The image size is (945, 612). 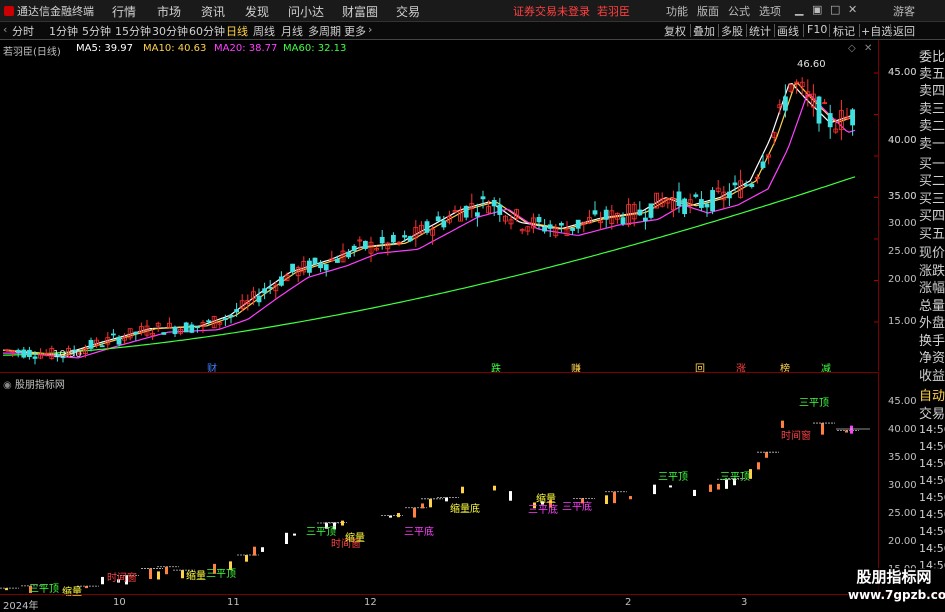 What do you see at coordinates (799, 9) in the screenshot?
I see `minimize-button: ▁` at bounding box center [799, 9].